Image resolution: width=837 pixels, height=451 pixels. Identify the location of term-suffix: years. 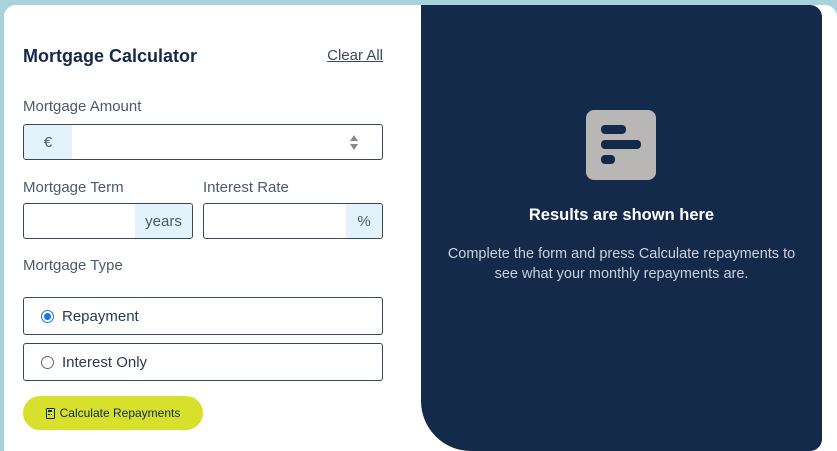
(163, 221).